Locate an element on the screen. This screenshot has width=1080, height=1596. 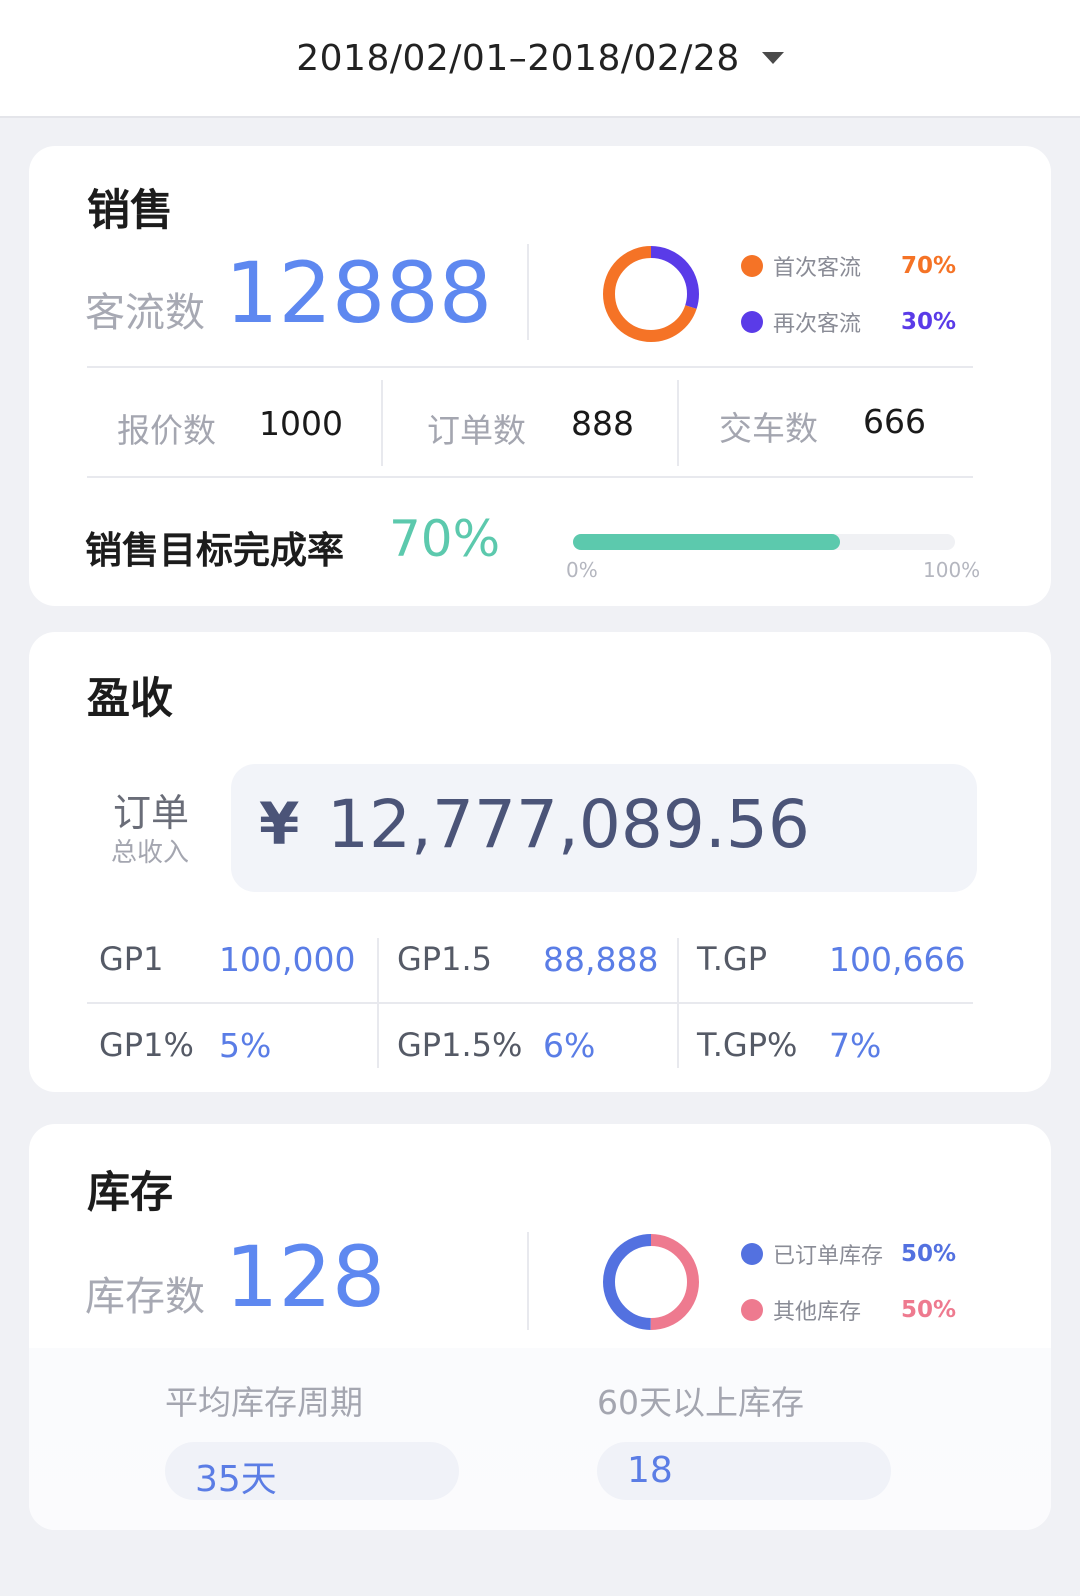
inventory-donut-chart is located at coordinates (651, 1282).